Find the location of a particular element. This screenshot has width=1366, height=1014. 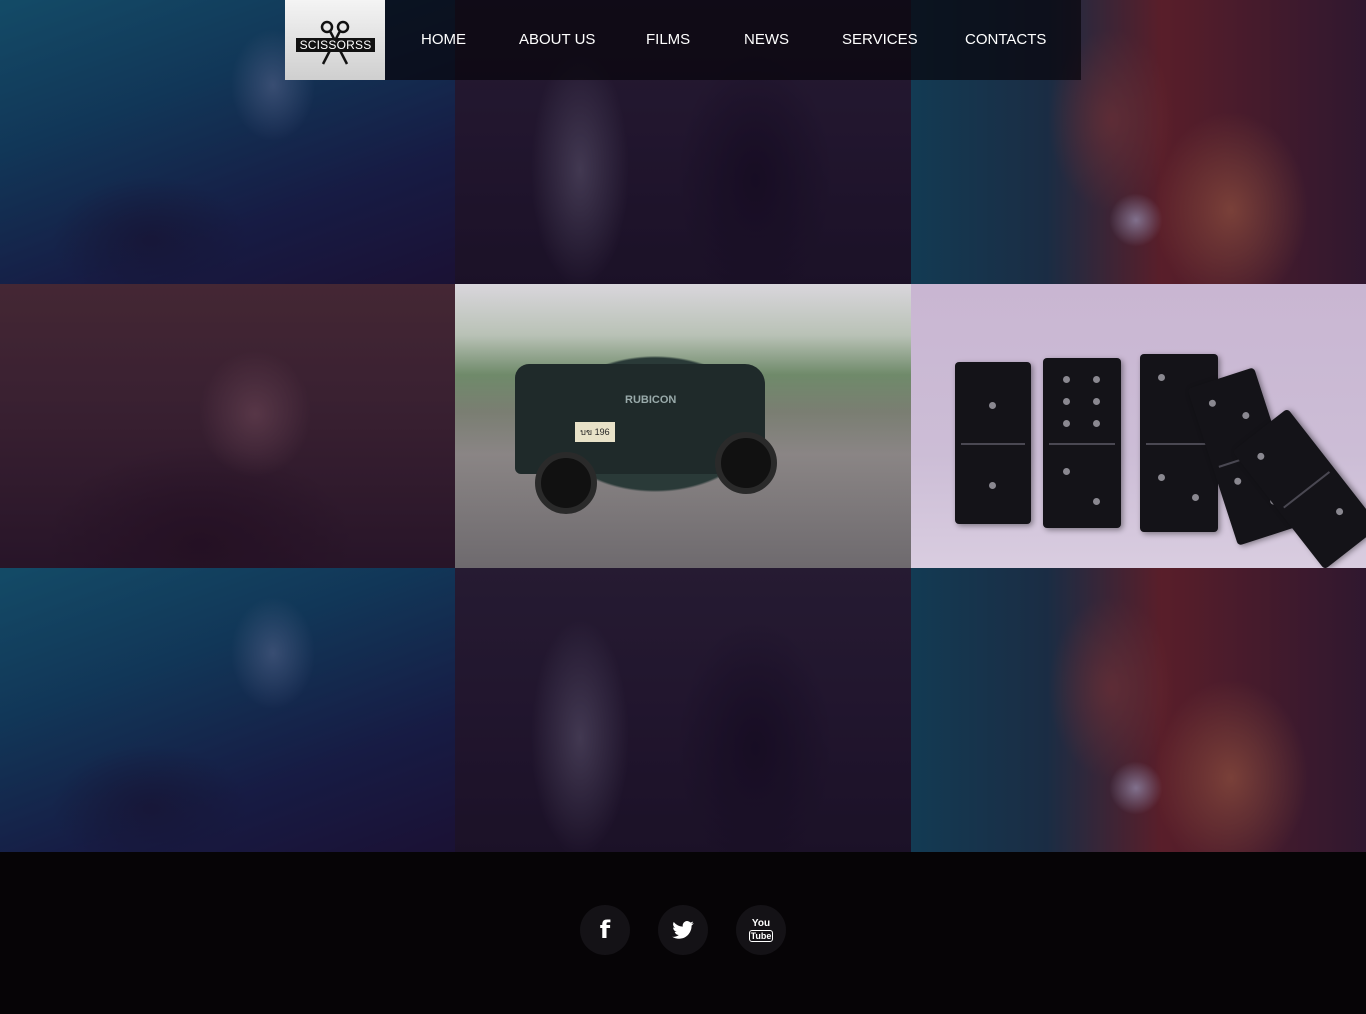

gallery-tile-5: RUBICON บข 196 is located at coordinates (683, 426).